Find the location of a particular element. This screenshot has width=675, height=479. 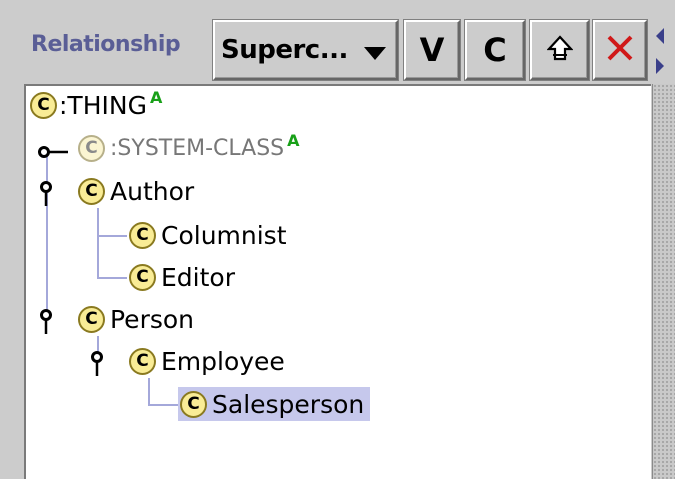

tree-node-author: C Author is located at coordinates (136, 191).